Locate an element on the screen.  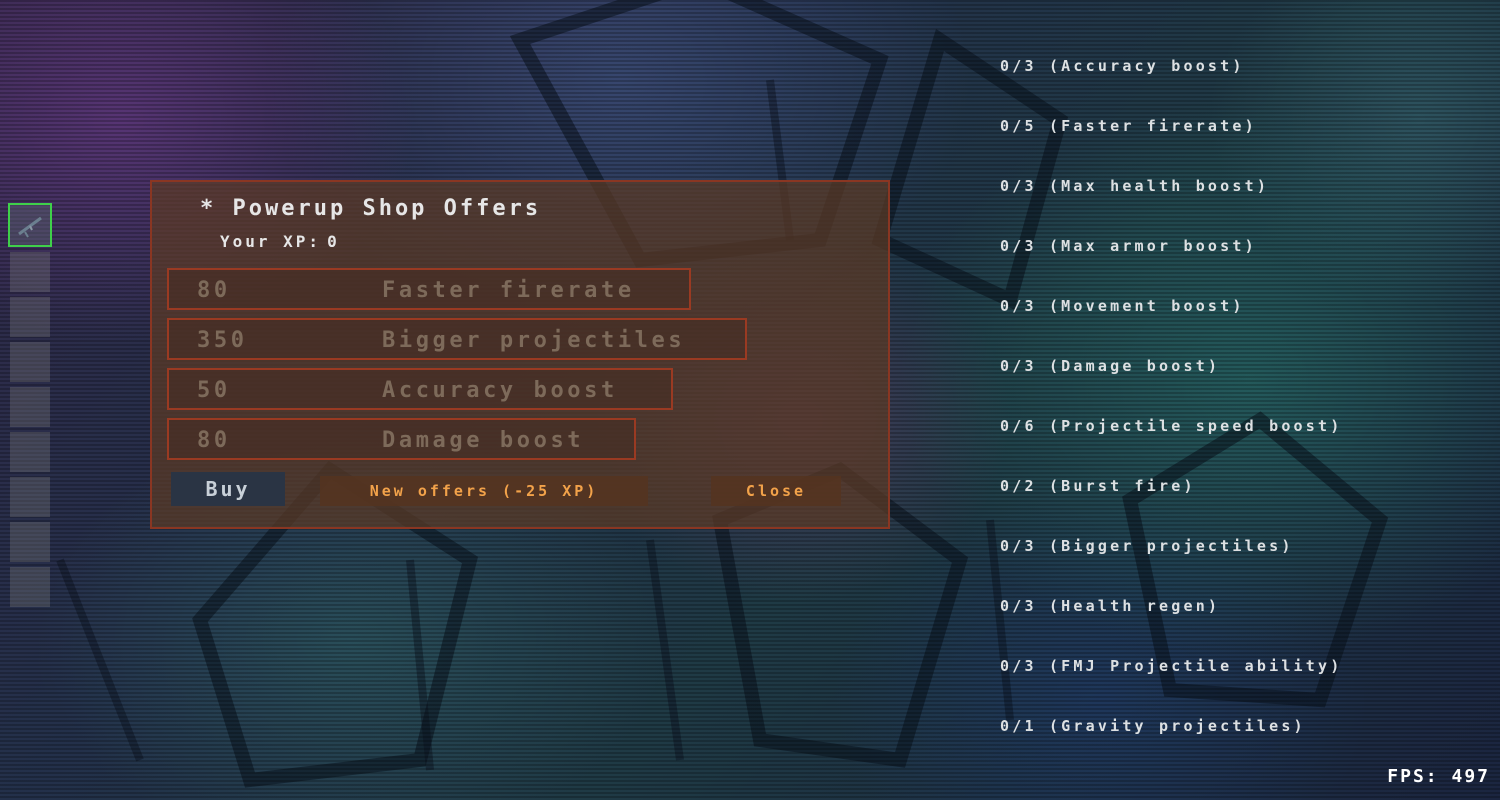
stat-row: 0/3 (FMJ Projectile ability) is located at coordinates (1171, 666).